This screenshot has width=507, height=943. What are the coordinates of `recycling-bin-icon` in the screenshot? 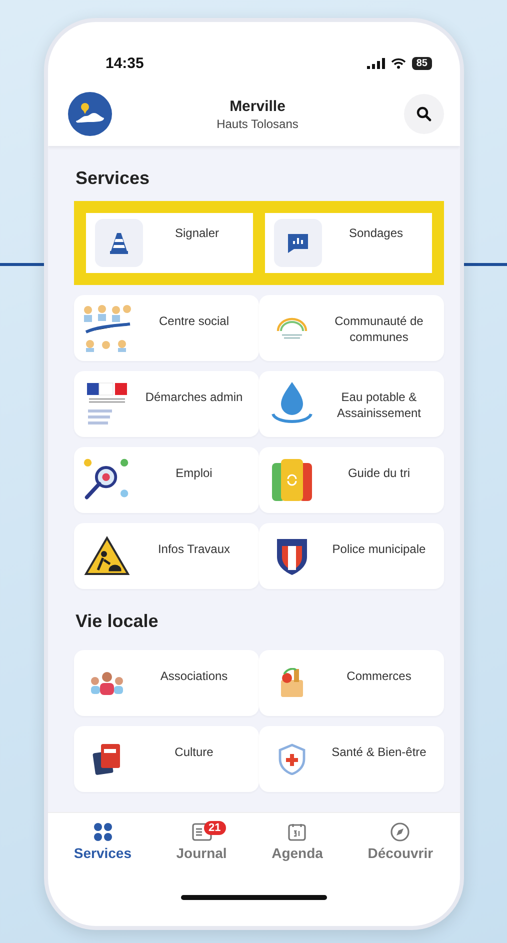 It's located at (292, 480).